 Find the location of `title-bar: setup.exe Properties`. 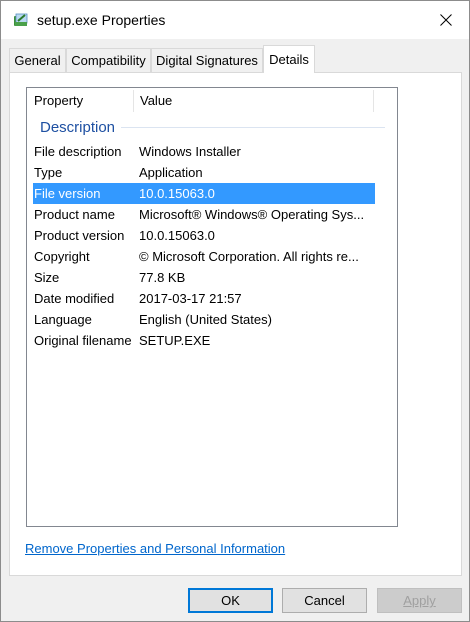

title-bar: setup.exe Properties is located at coordinates (235, 20).